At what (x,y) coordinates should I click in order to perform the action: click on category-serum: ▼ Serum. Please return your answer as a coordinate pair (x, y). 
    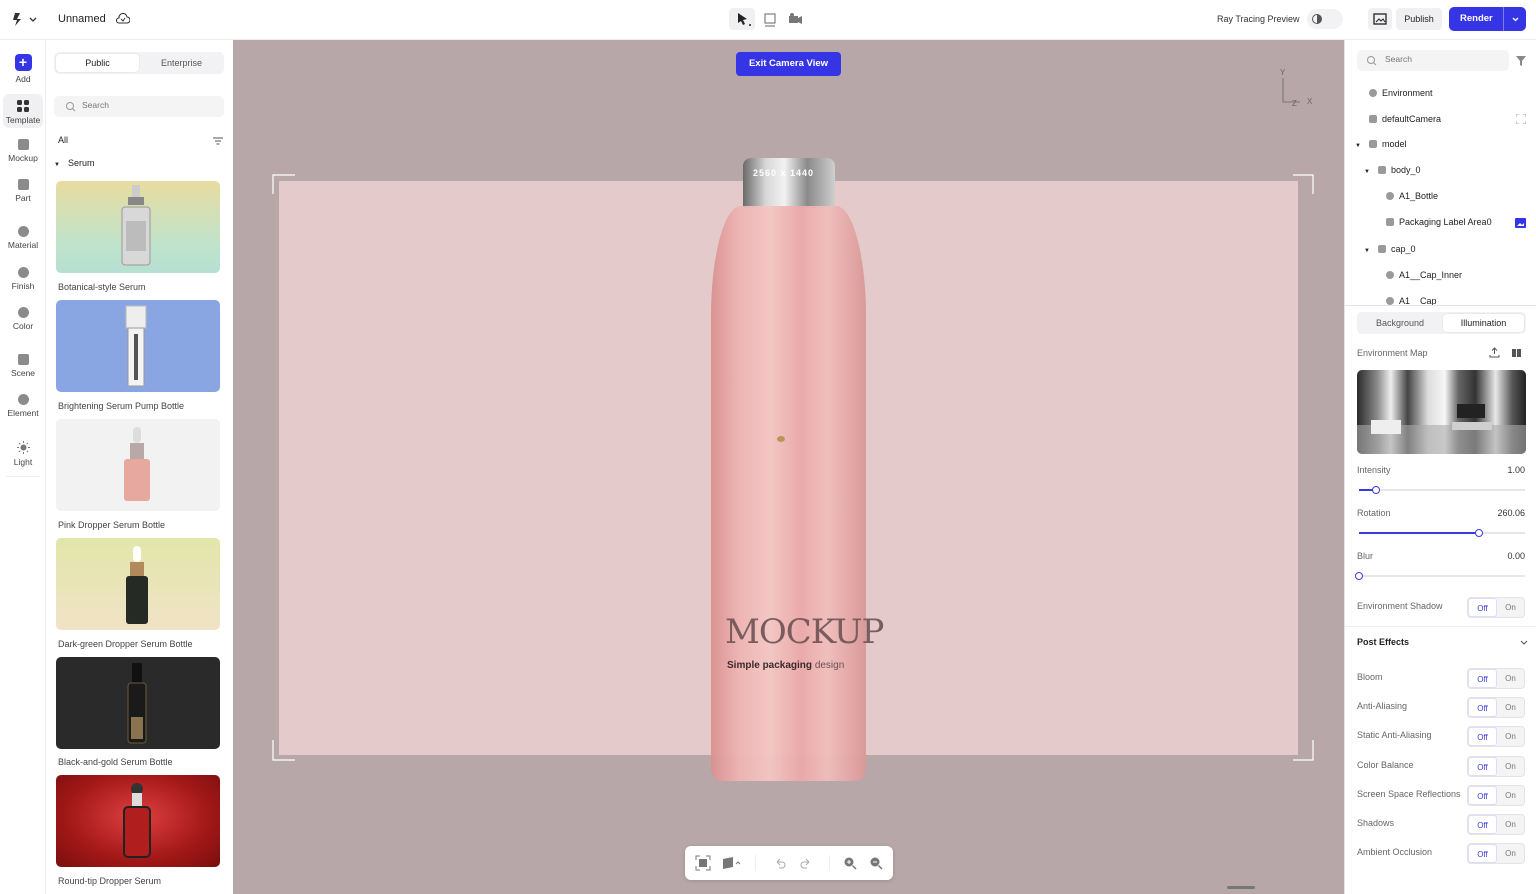
    Looking at the image, I should click on (74, 163).